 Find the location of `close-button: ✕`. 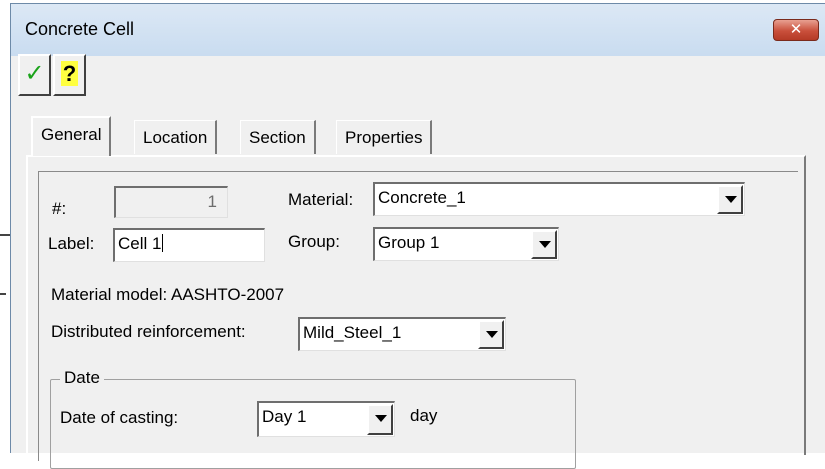

close-button: ✕ is located at coordinates (796, 30).